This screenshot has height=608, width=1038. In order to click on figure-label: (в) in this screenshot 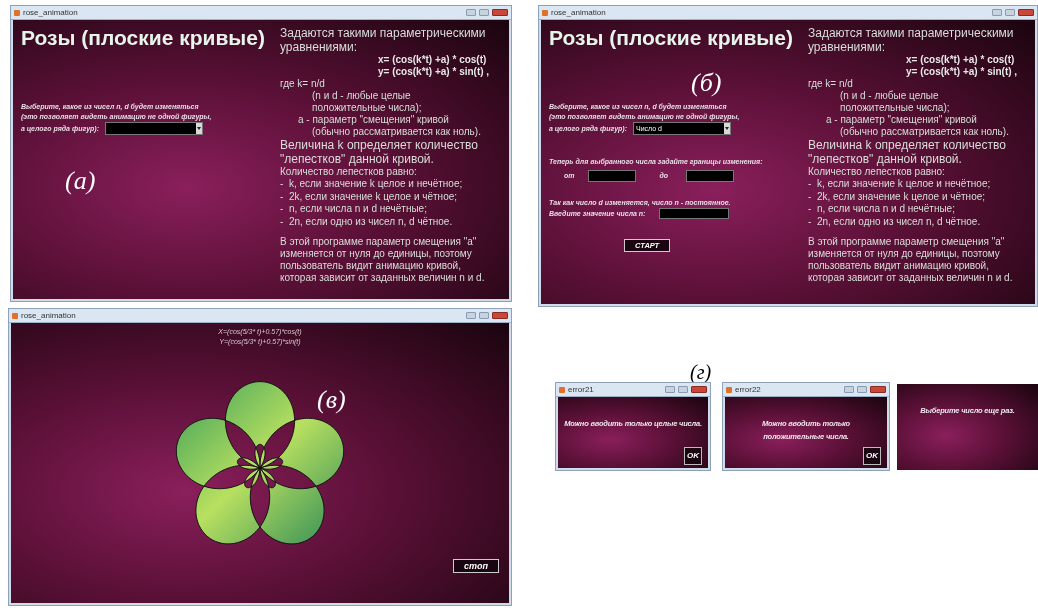, I will do `click(331, 400)`.